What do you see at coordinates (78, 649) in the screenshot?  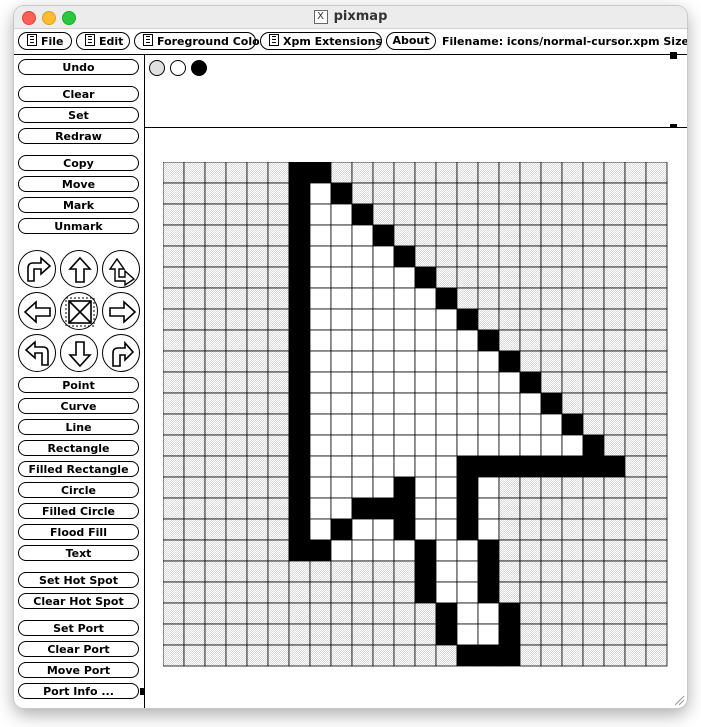 I see `clear-port-button: Clear Port` at bounding box center [78, 649].